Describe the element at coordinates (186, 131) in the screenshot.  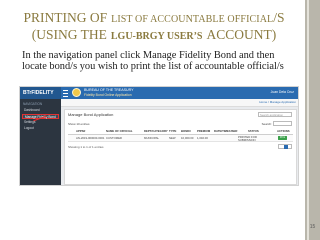
I see `column-header: BOND#` at that location.